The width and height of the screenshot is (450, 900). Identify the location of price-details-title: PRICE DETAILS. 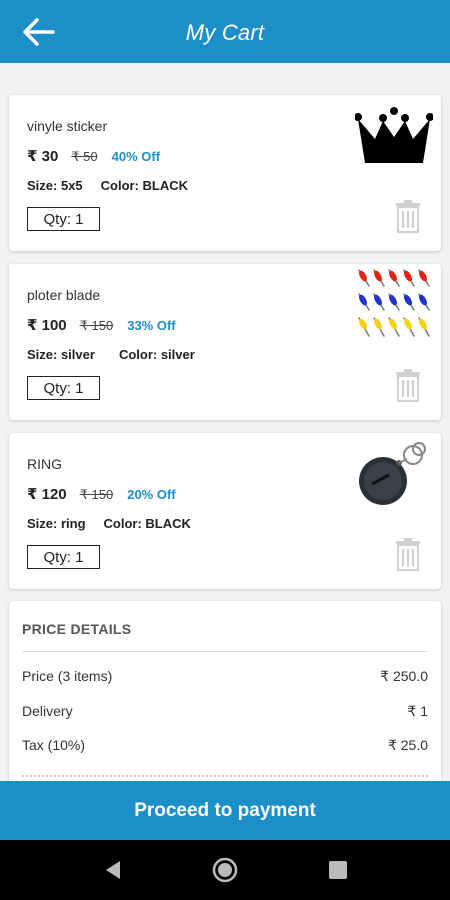
(77, 629).